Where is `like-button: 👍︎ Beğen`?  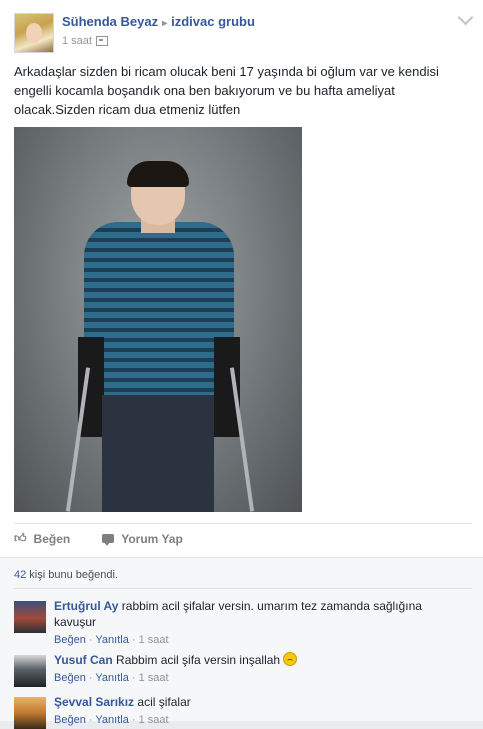
like-button: 👍︎ Beğen is located at coordinates (42, 538).